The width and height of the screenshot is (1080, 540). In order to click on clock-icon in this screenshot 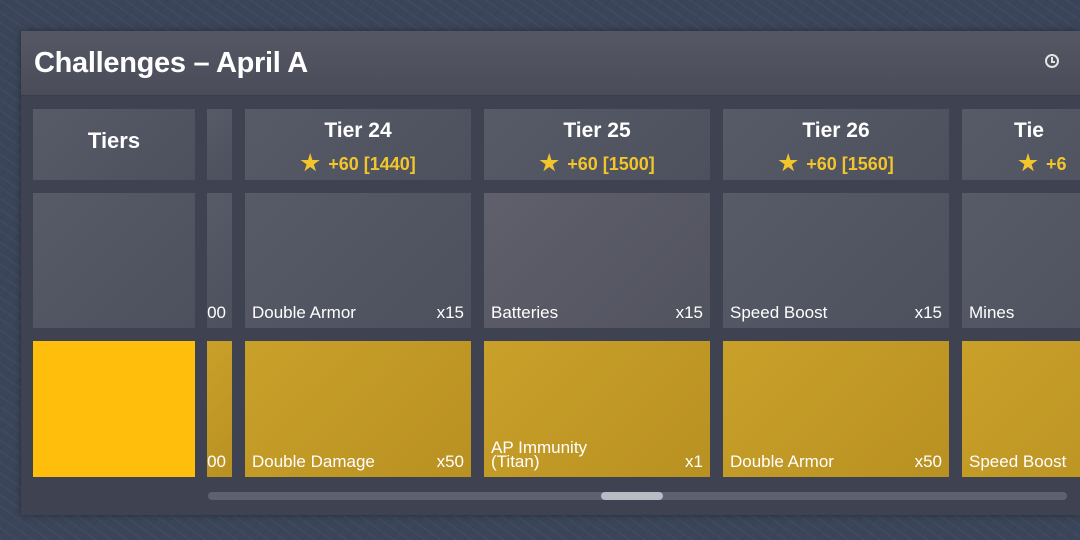, I will do `click(1052, 61)`.